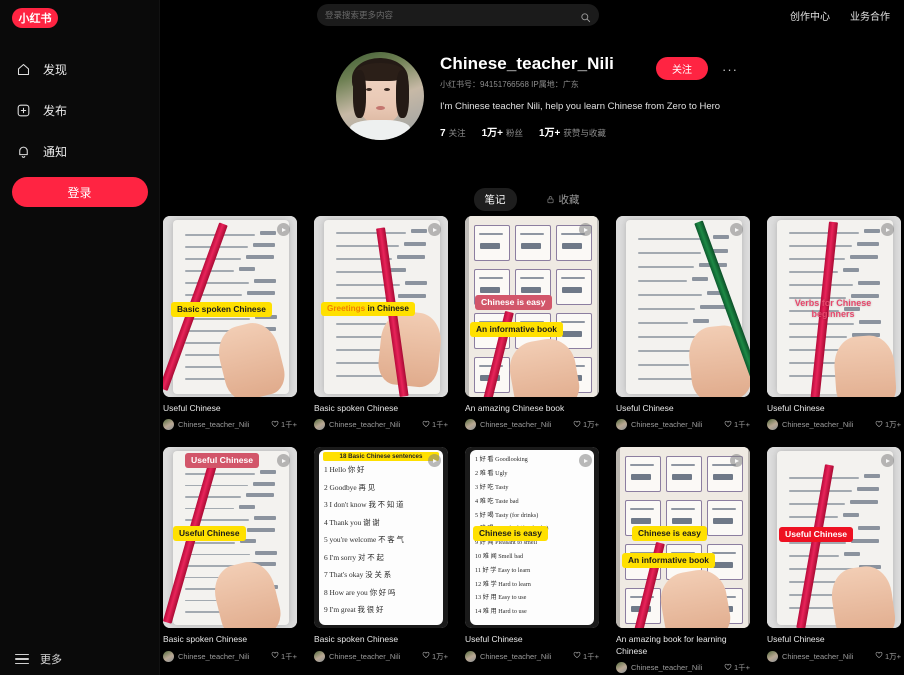 This screenshot has height=675, width=904. Describe the element at coordinates (457, 133) in the screenshot. I see `stat-label: 关注` at that location.